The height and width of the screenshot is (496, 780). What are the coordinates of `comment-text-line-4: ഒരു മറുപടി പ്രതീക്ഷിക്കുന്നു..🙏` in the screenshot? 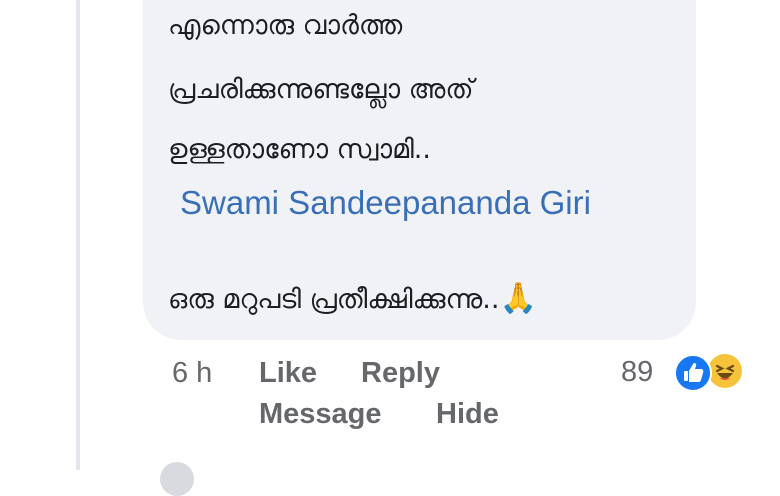 It's located at (352, 298).